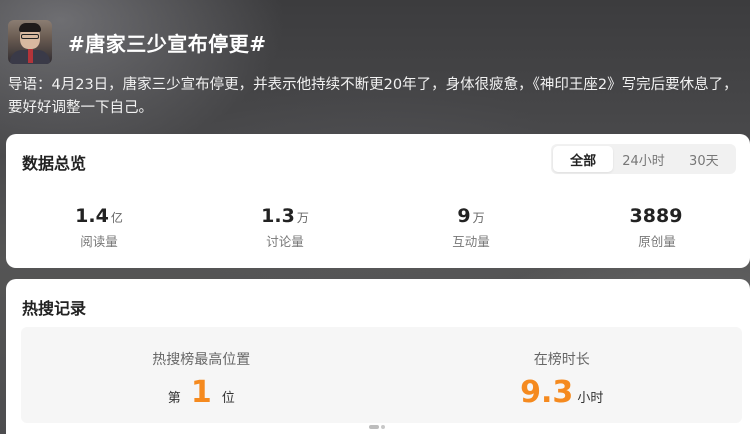  What do you see at coordinates (547, 392) in the screenshot?
I see `duration-value: 9.3` at bounding box center [547, 392].